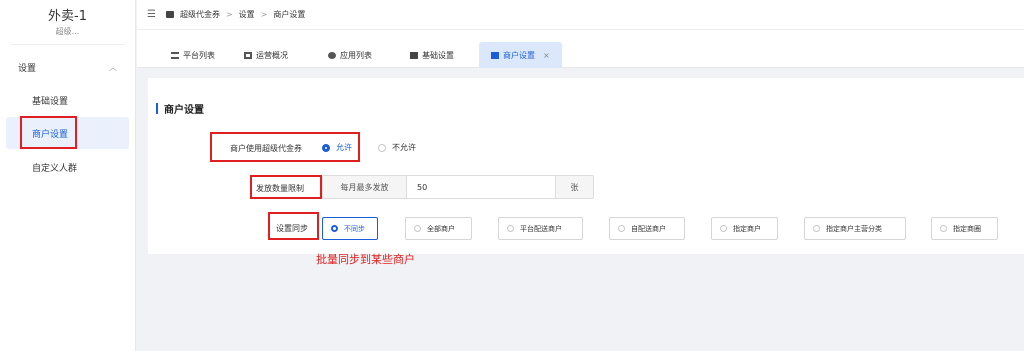  I want to click on sidebar-item-basic-settings: 基础设置, so click(67, 100).